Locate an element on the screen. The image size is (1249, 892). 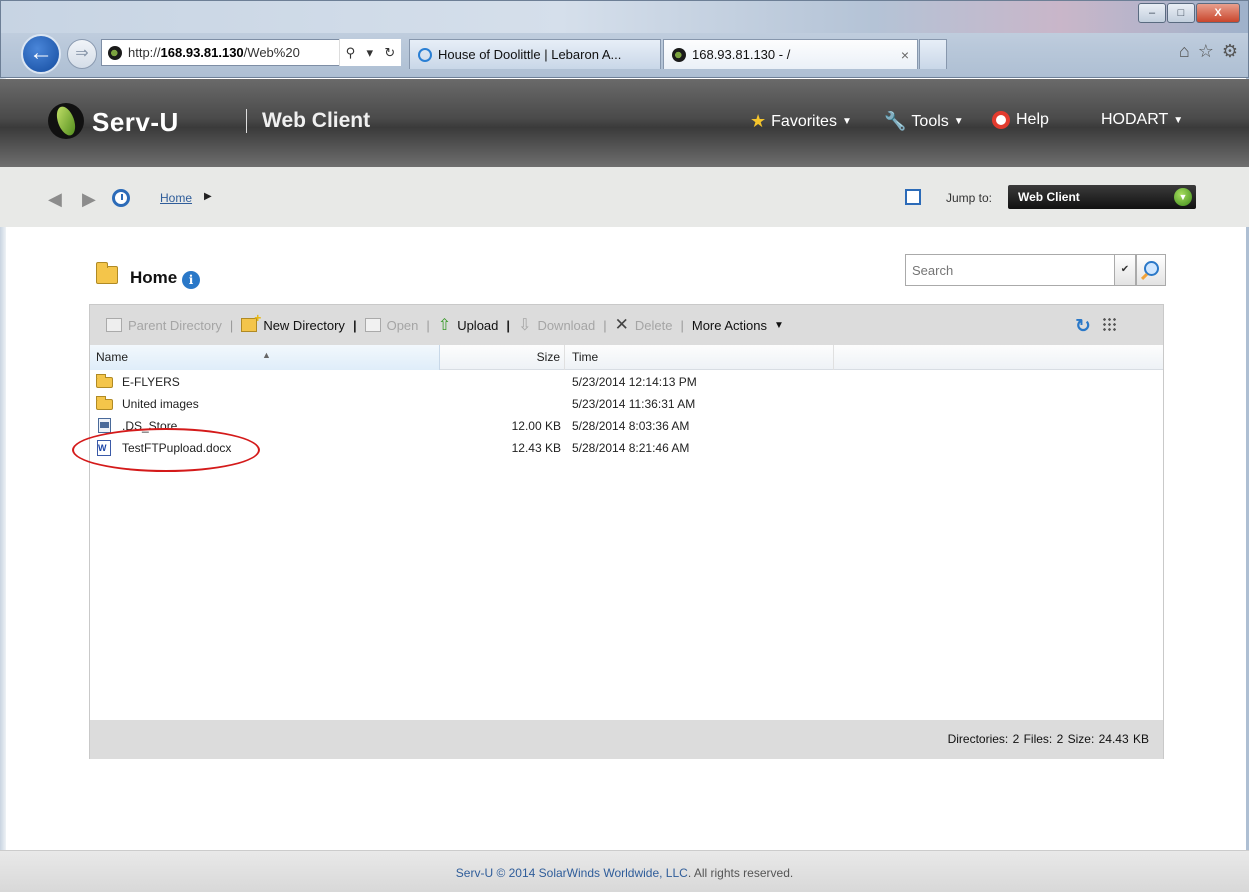
download-label: Download is located at coordinates (566, 325).